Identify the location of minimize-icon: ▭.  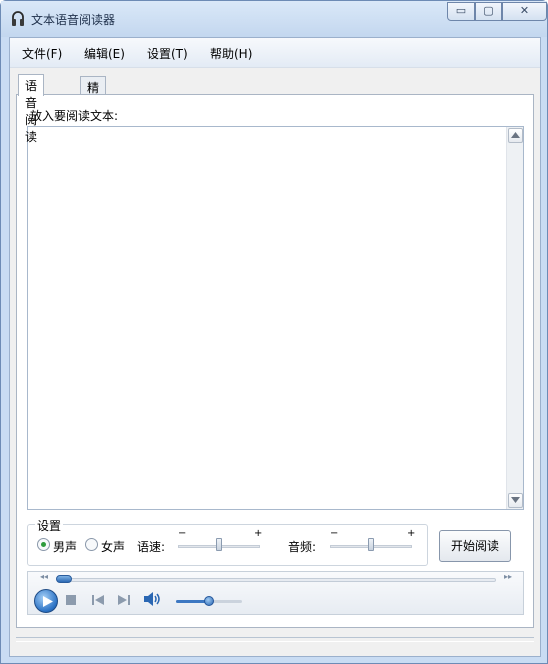
(461, 10).